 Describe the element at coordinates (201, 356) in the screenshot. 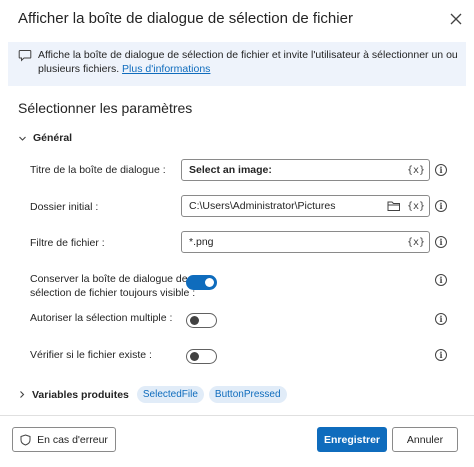

I see `check-exists-toggle` at that location.